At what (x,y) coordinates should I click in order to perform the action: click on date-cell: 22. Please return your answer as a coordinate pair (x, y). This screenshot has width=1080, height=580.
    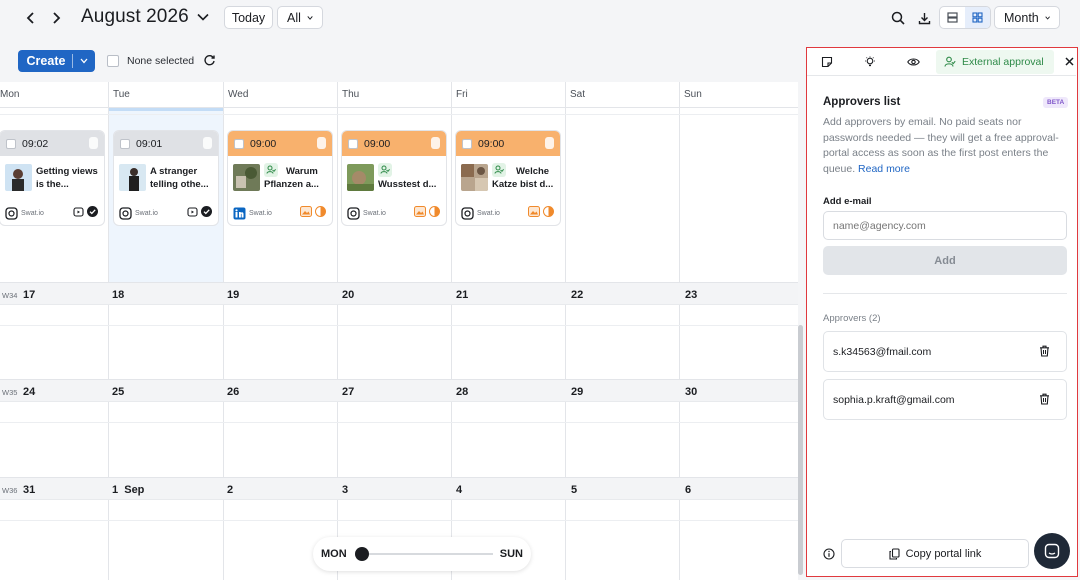
    Looking at the image, I should click on (577, 295).